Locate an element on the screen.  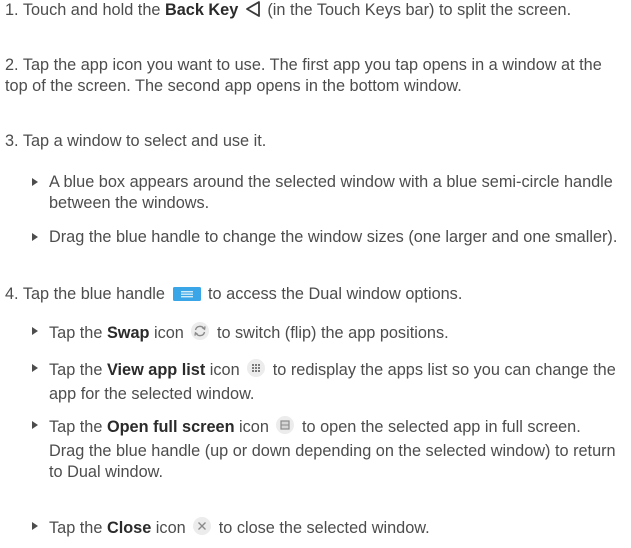
swap-label: Swap is located at coordinates (128, 333).